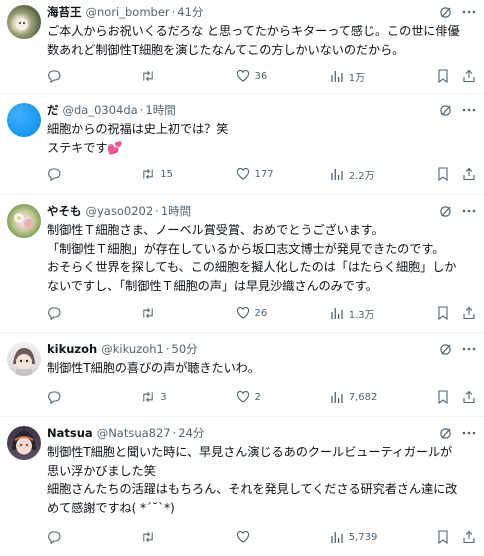 Image resolution: width=484 pixels, height=556 pixels. What do you see at coordinates (53, 110) in the screenshot?
I see `author-name: だ` at bounding box center [53, 110].